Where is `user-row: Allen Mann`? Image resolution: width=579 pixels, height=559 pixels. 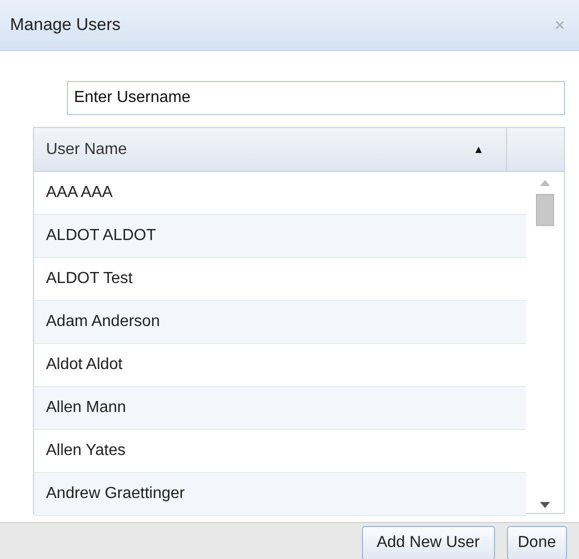
user-row: Allen Mann is located at coordinates (280, 408).